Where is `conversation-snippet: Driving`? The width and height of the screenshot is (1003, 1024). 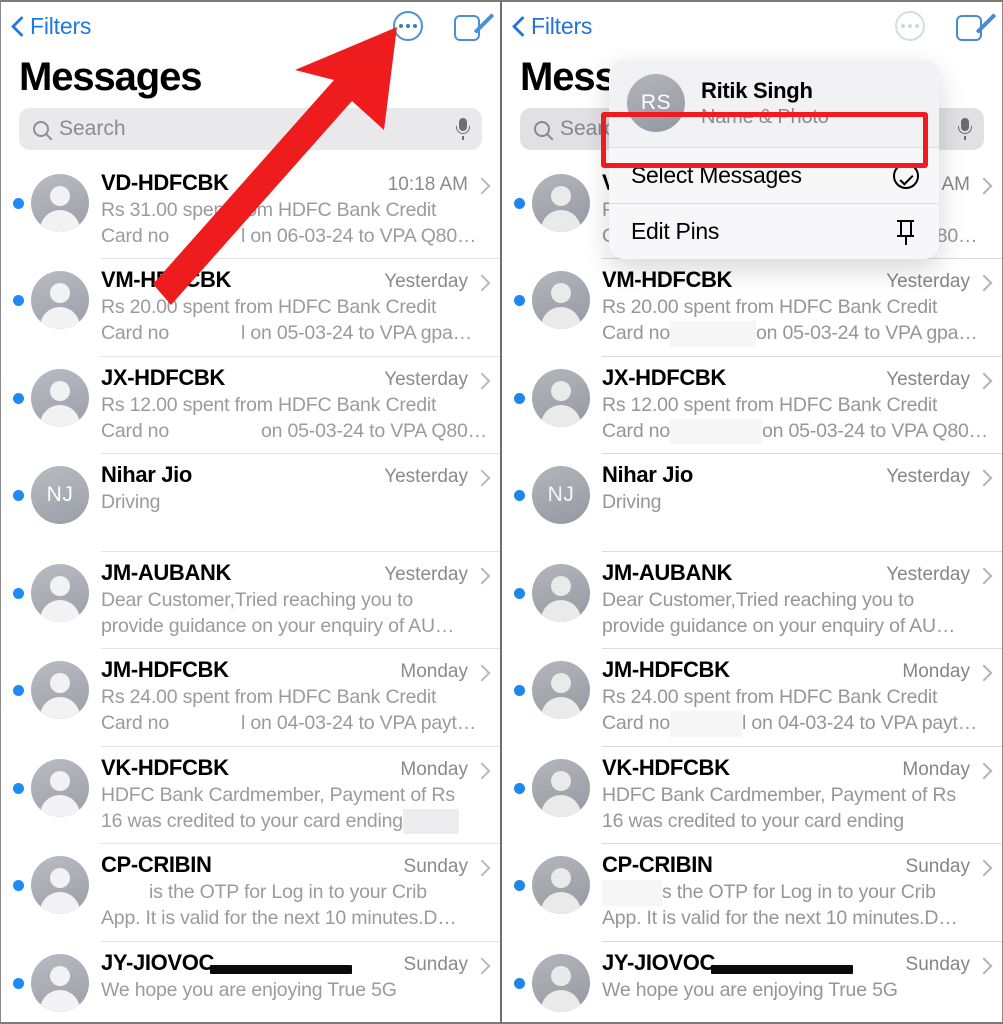
conversation-snippet: Driving is located at coordinates (795, 515).